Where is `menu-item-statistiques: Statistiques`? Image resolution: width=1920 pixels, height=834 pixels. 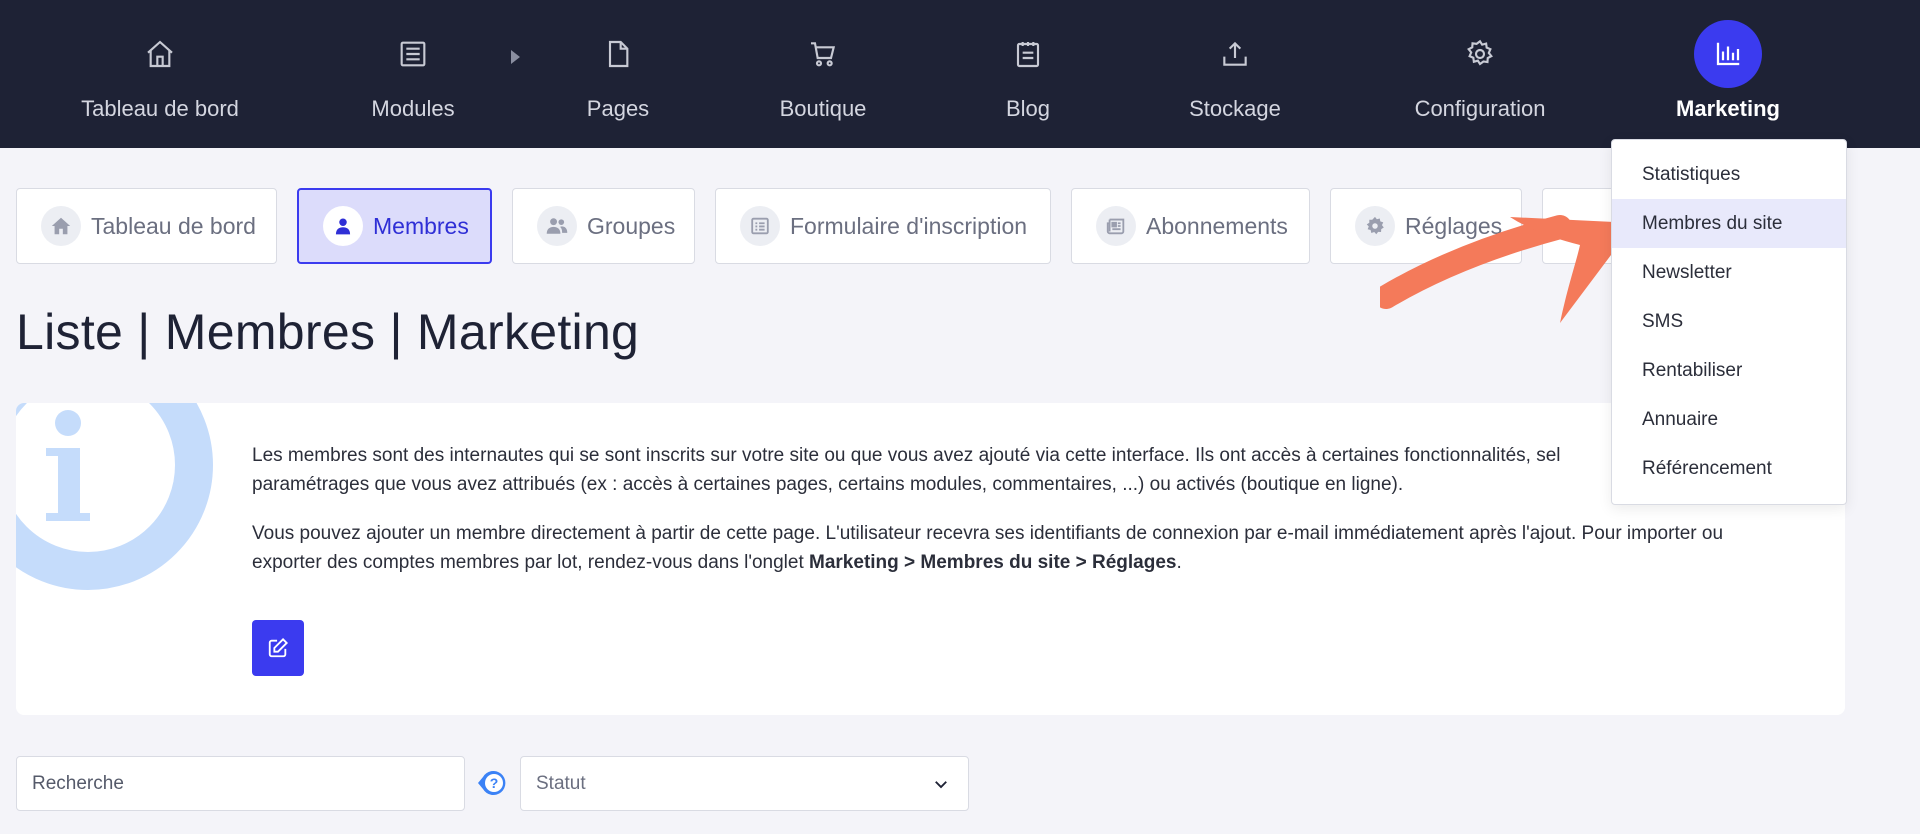 menu-item-statistiques: Statistiques is located at coordinates (1729, 174).